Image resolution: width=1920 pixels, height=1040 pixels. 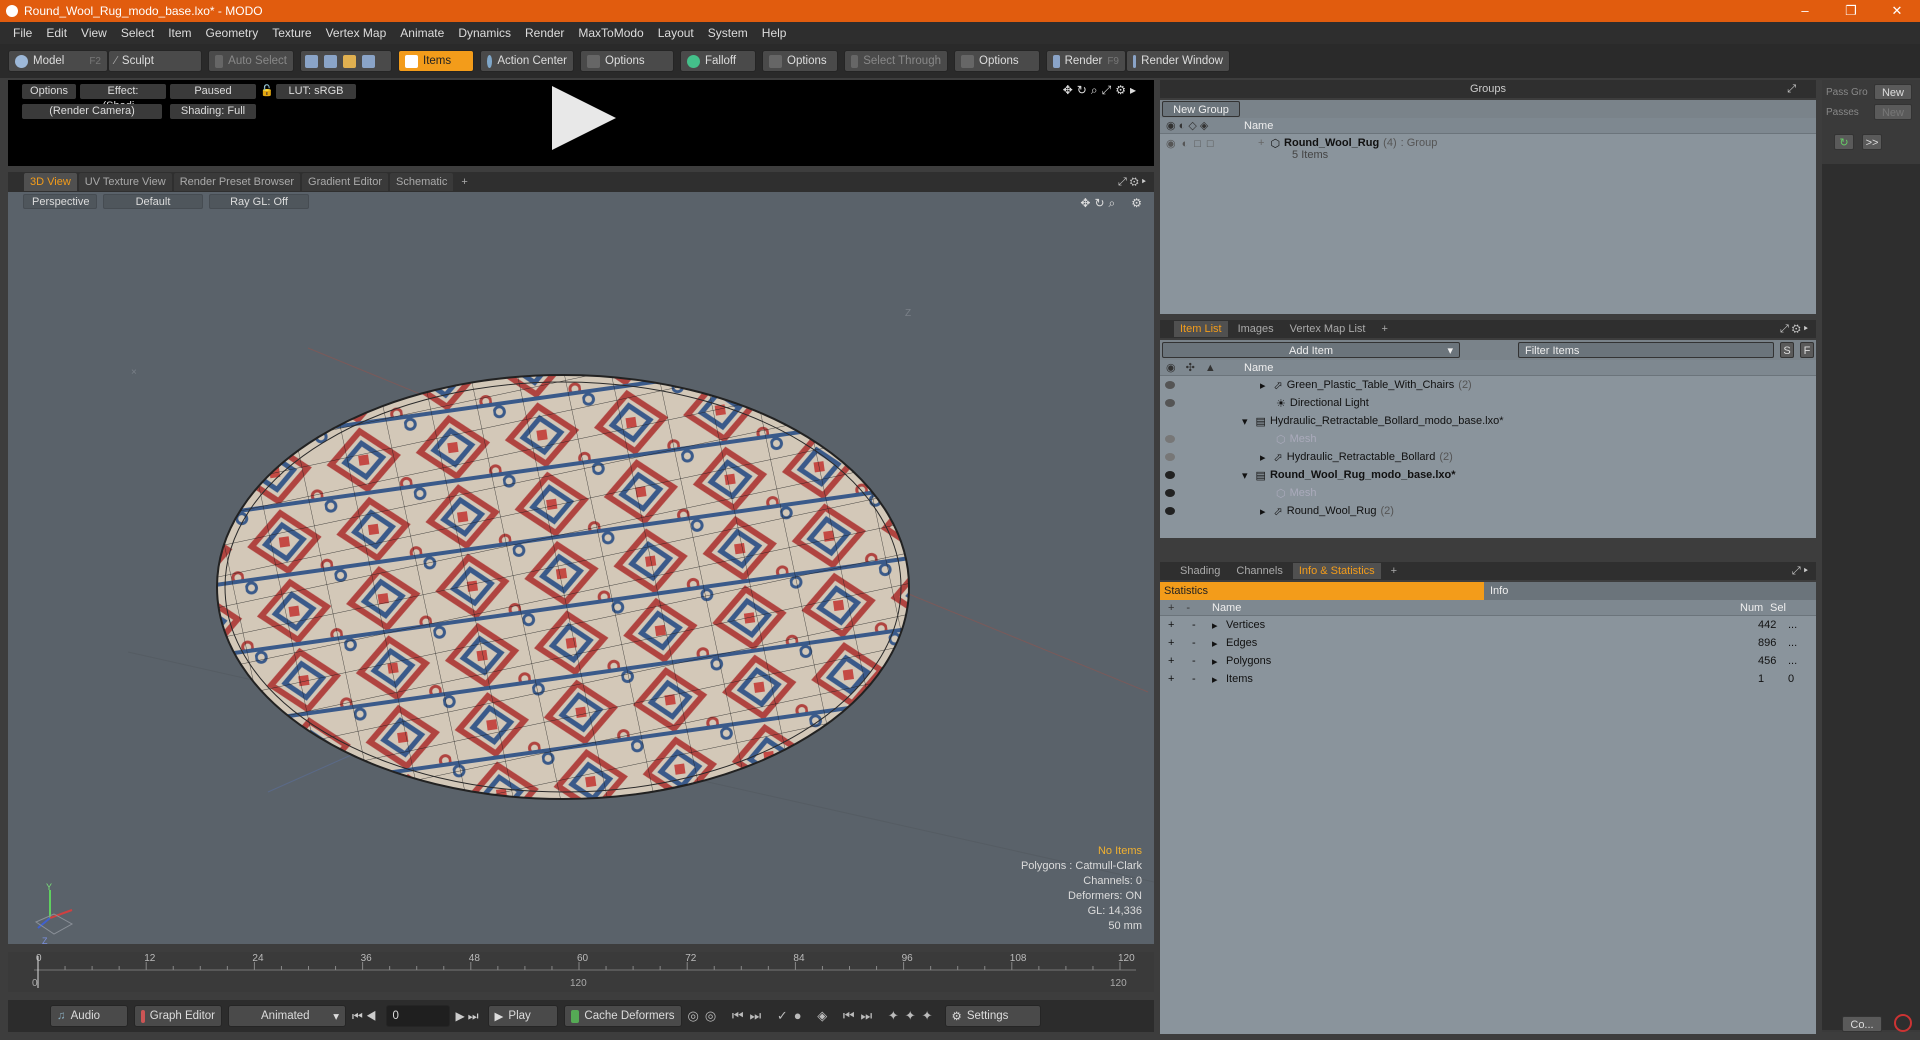 What do you see at coordinates (522, 1016) in the screenshot?
I see `play-button: ▶ Play` at bounding box center [522, 1016].